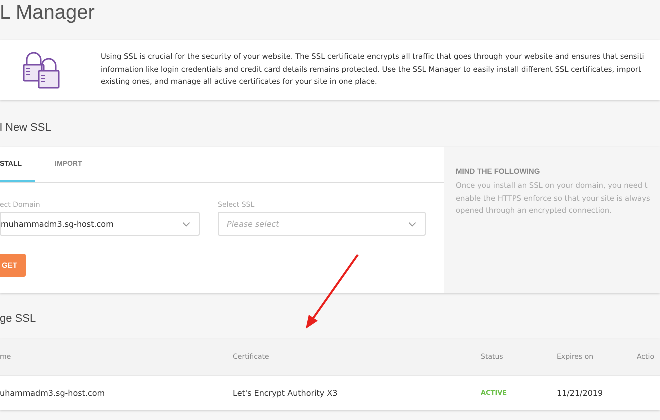  Describe the element at coordinates (19, 319) in the screenshot. I see `section-title: ge SSL` at that location.